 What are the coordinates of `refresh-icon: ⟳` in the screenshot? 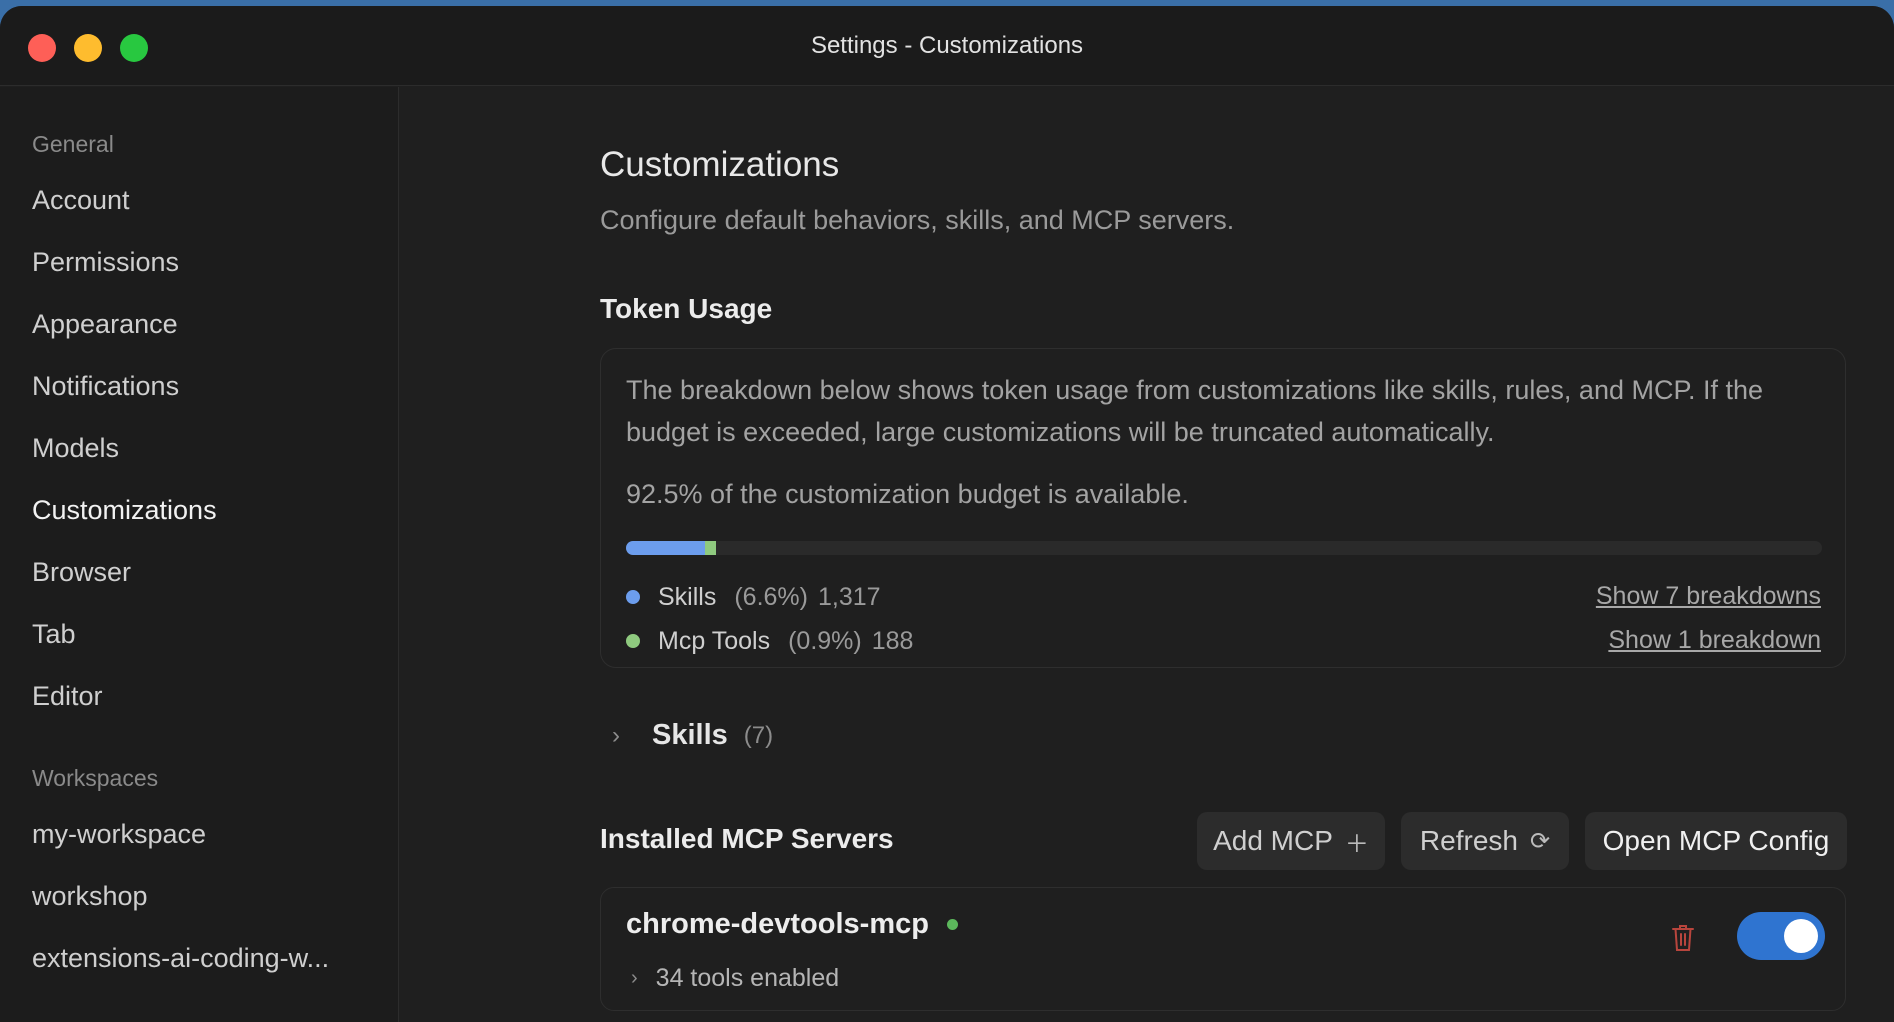 It's located at (1540, 841).